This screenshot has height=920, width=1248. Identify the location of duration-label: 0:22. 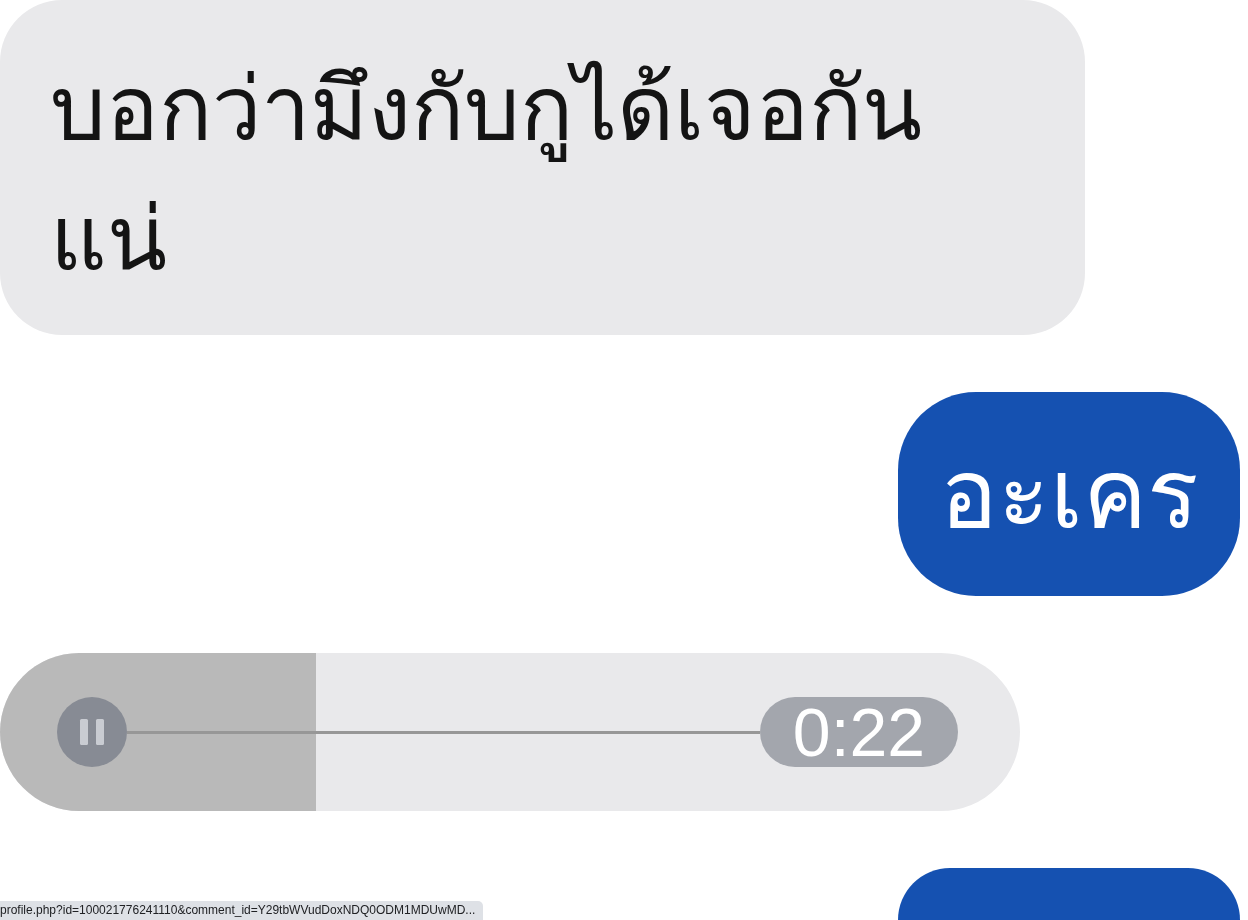
(859, 732).